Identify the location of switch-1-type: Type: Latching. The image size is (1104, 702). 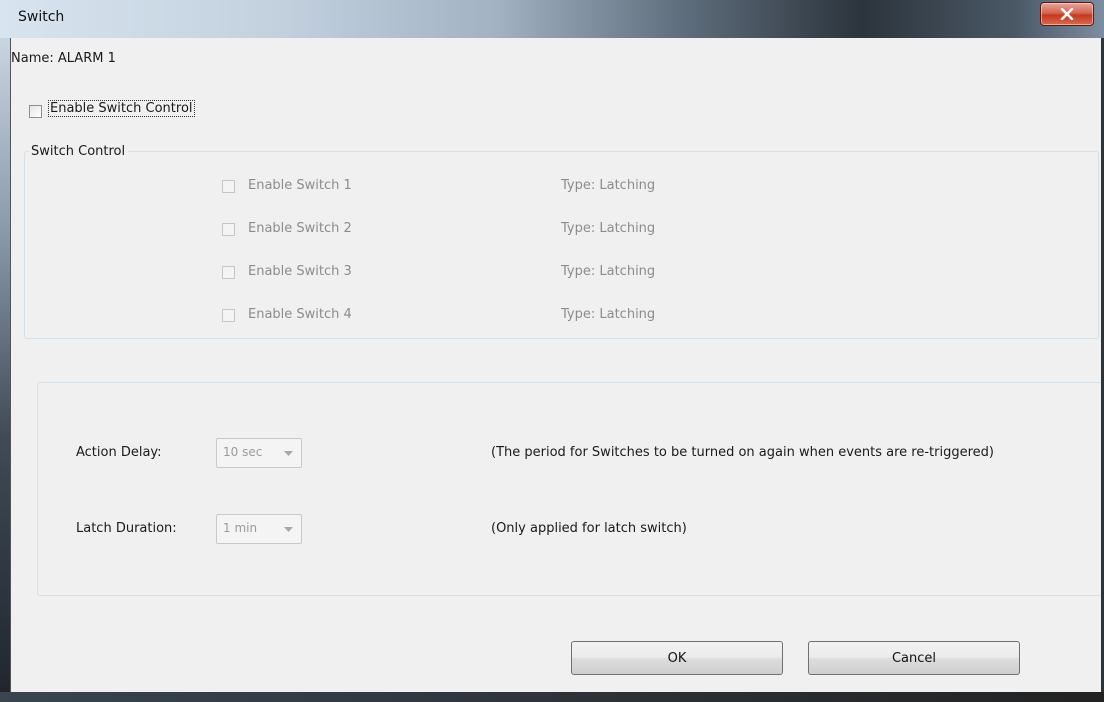
(608, 185).